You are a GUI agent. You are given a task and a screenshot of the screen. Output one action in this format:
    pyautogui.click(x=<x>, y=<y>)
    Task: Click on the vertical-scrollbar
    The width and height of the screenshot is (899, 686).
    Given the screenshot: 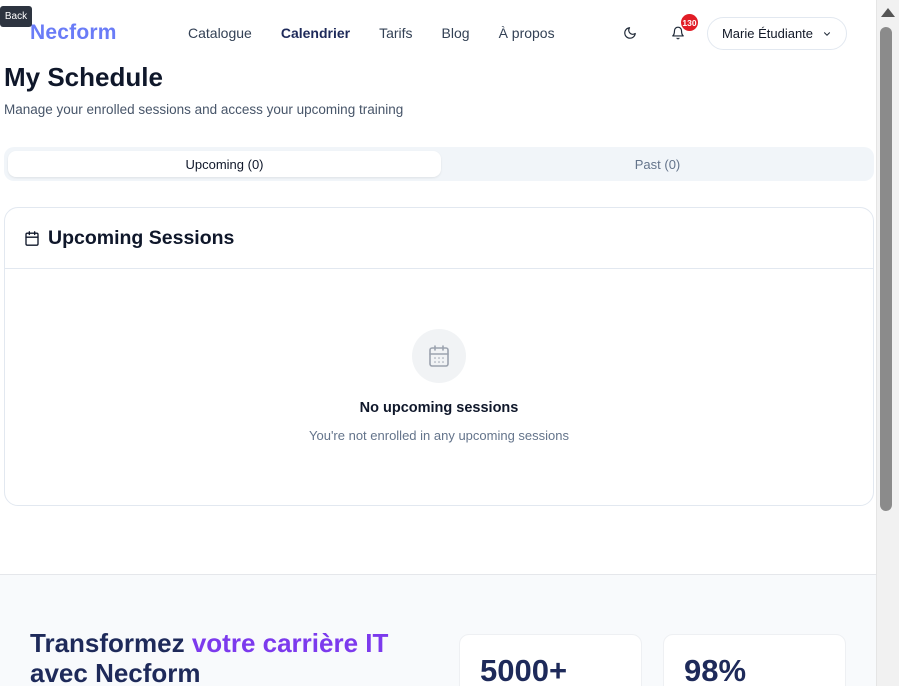 What is the action you would take?
    pyautogui.click(x=887, y=343)
    